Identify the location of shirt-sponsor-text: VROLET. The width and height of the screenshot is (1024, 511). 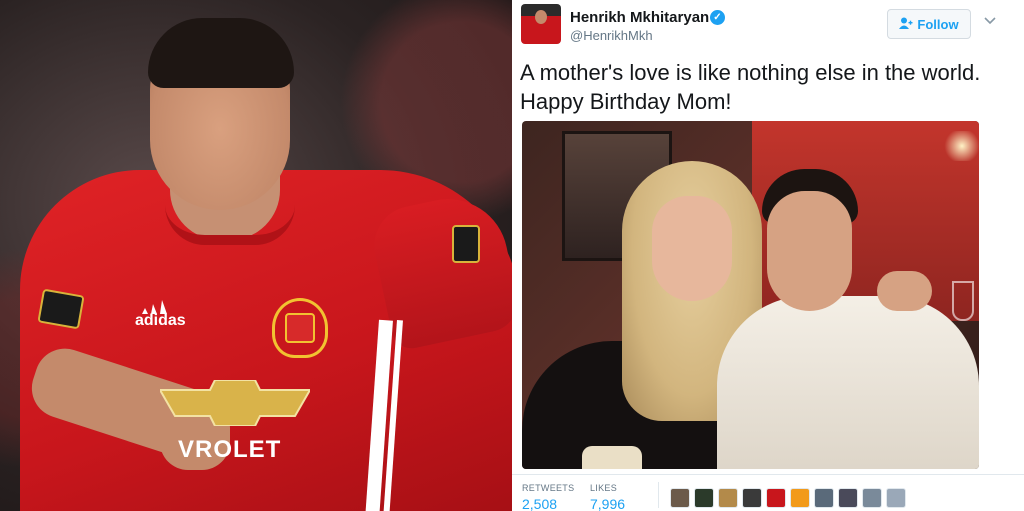
(230, 449).